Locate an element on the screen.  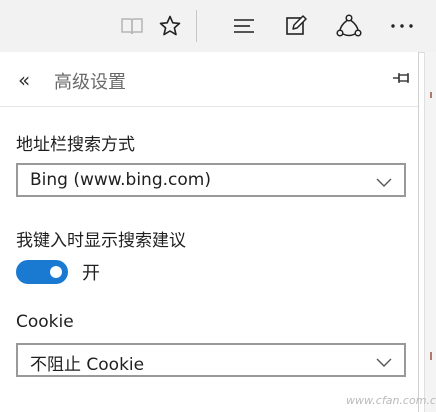
panel-title: 高级设置 is located at coordinates (90, 82).